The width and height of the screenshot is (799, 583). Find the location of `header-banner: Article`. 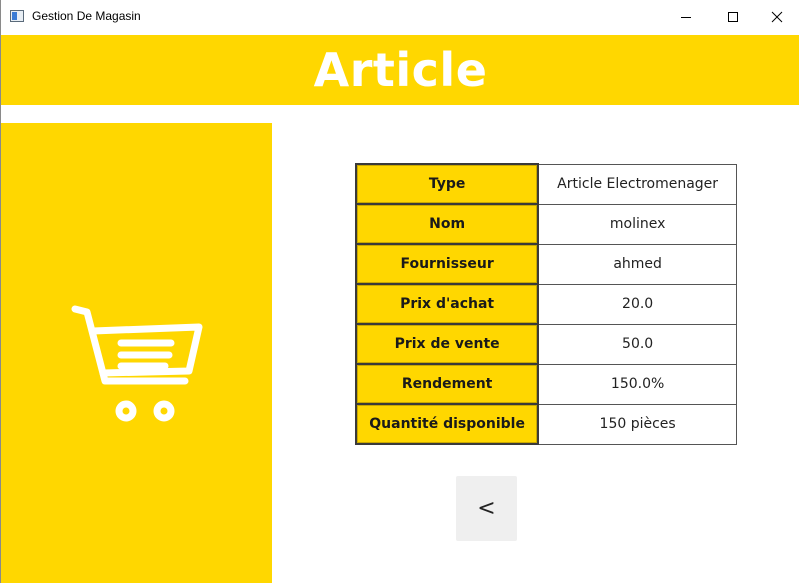

header-banner: Article is located at coordinates (400, 70).